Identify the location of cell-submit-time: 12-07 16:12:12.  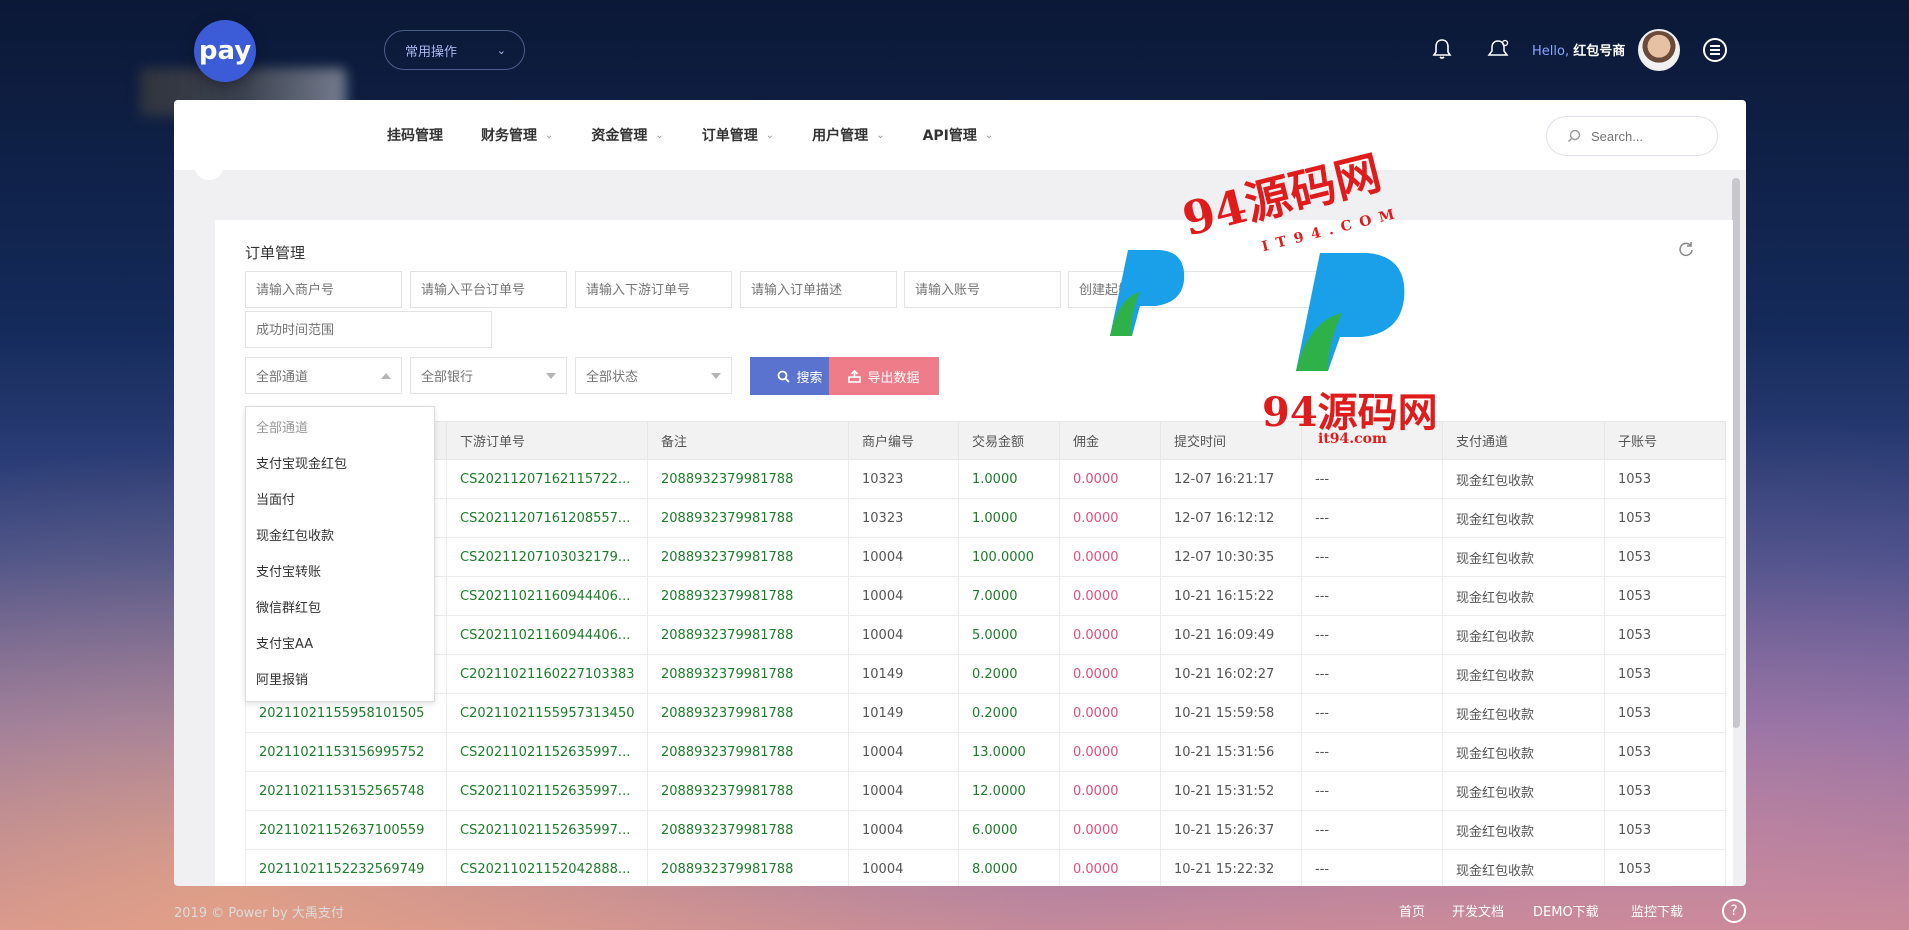
(1231, 518).